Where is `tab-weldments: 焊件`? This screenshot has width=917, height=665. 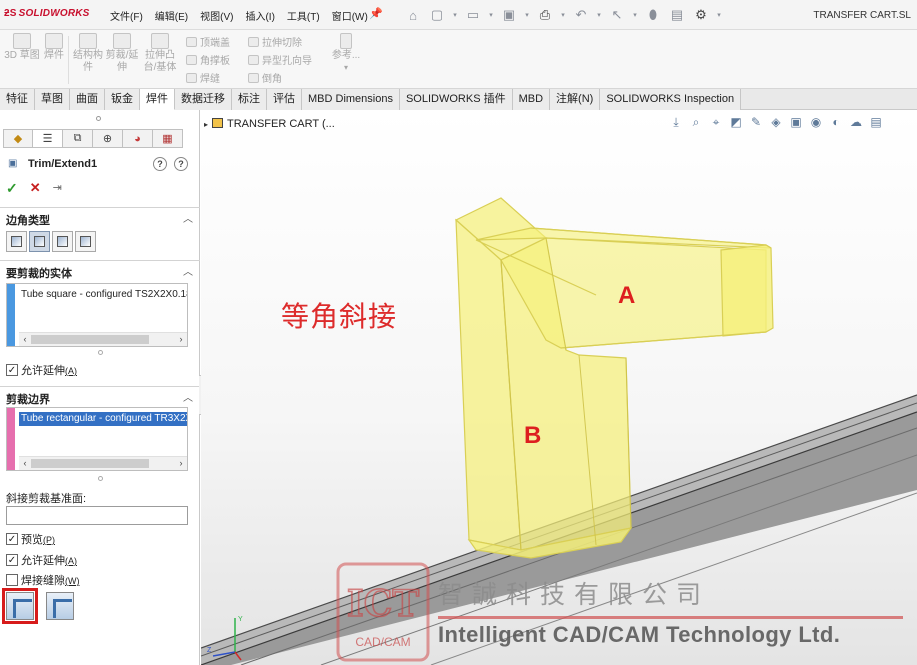 tab-weldments: 焊件 is located at coordinates (157, 99).